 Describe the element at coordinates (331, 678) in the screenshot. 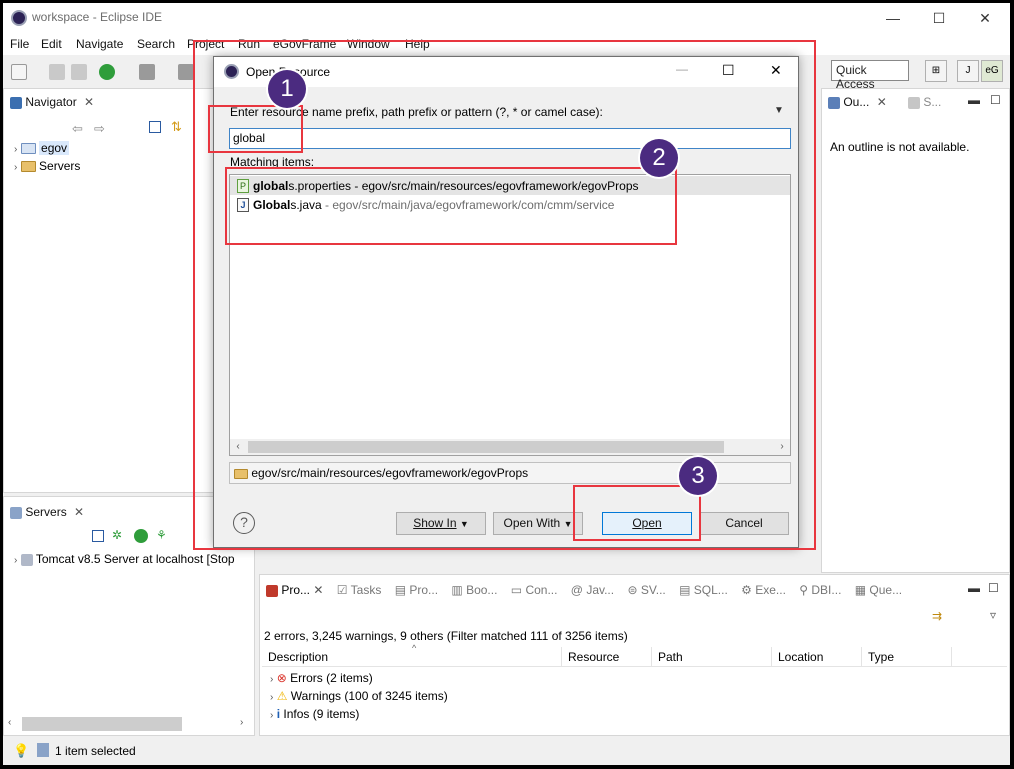

I see `row-label: Errors (2 items)` at that location.